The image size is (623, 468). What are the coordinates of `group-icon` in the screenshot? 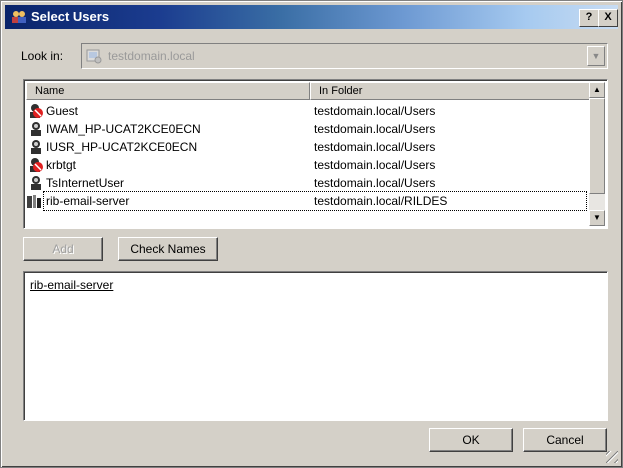 It's located at (34, 201).